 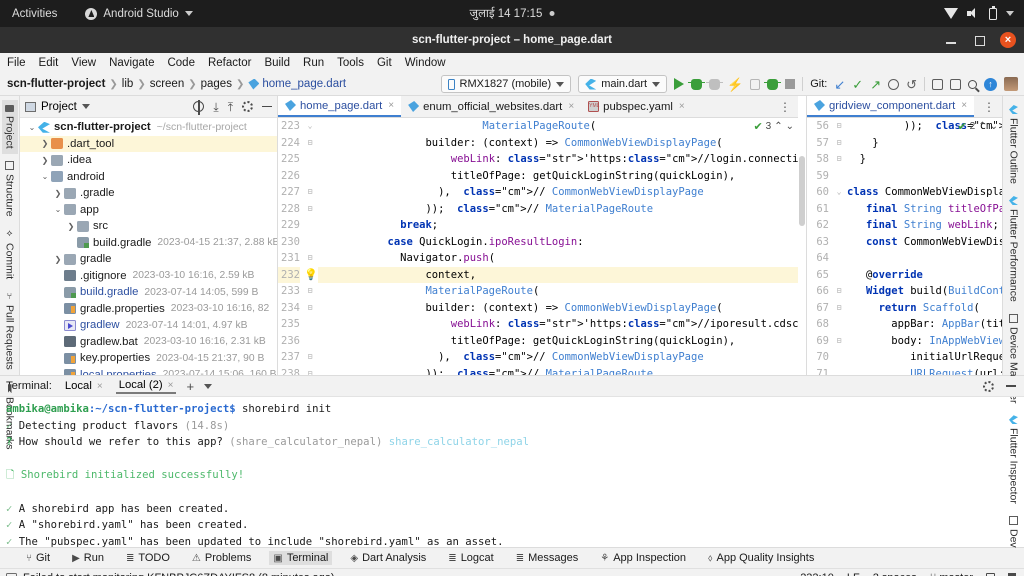 What do you see at coordinates (937, 84) in the screenshot?
I see `open-device-icon` at bounding box center [937, 84].